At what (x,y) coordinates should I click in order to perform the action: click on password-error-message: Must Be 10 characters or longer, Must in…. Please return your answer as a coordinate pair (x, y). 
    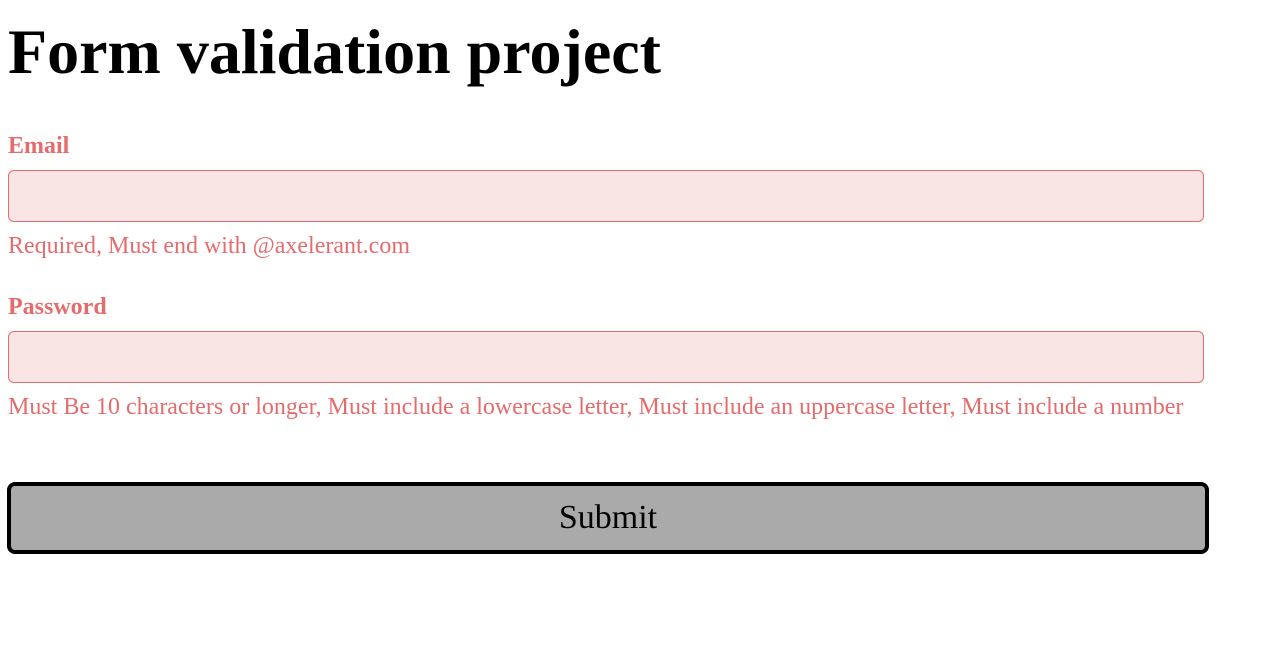
    Looking at the image, I should click on (596, 407).